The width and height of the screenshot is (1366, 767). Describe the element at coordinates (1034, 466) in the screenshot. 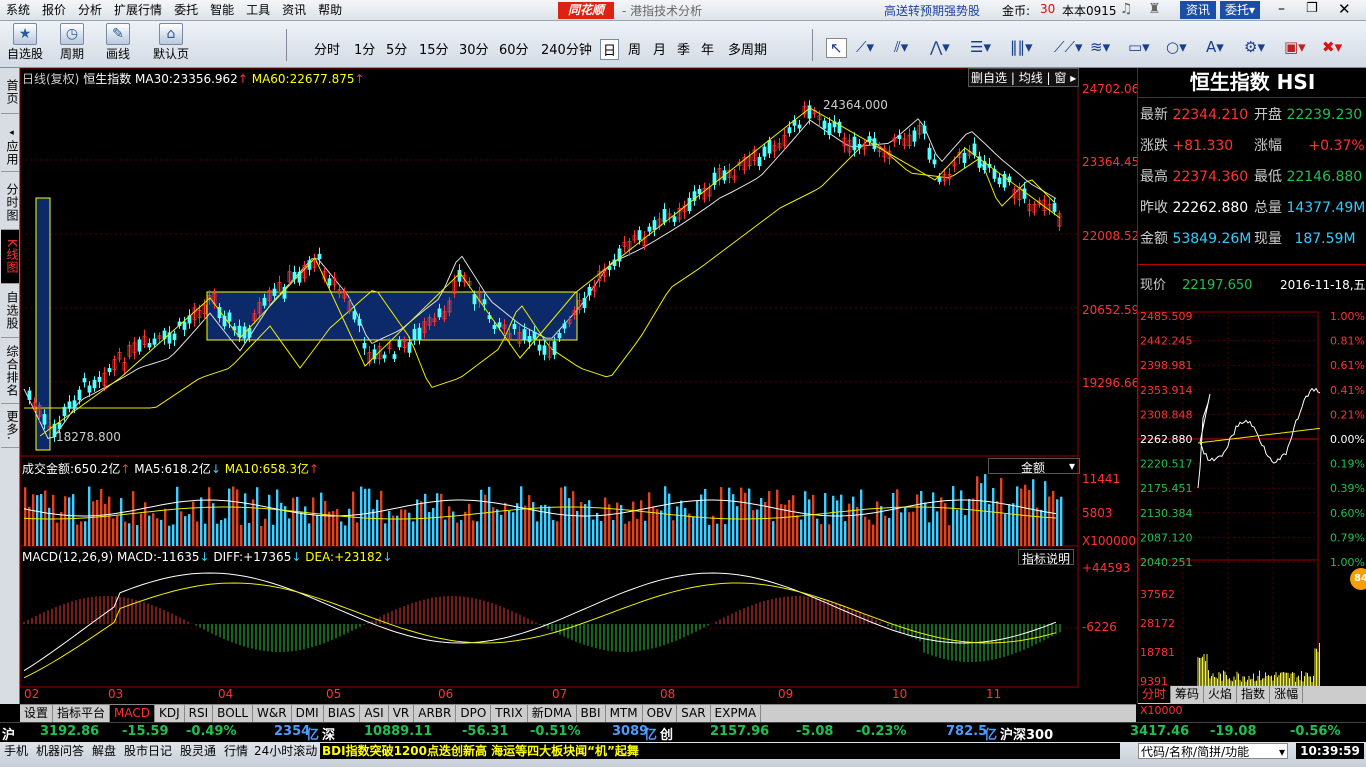

I see `volume-selector: 金额 ▾` at that location.